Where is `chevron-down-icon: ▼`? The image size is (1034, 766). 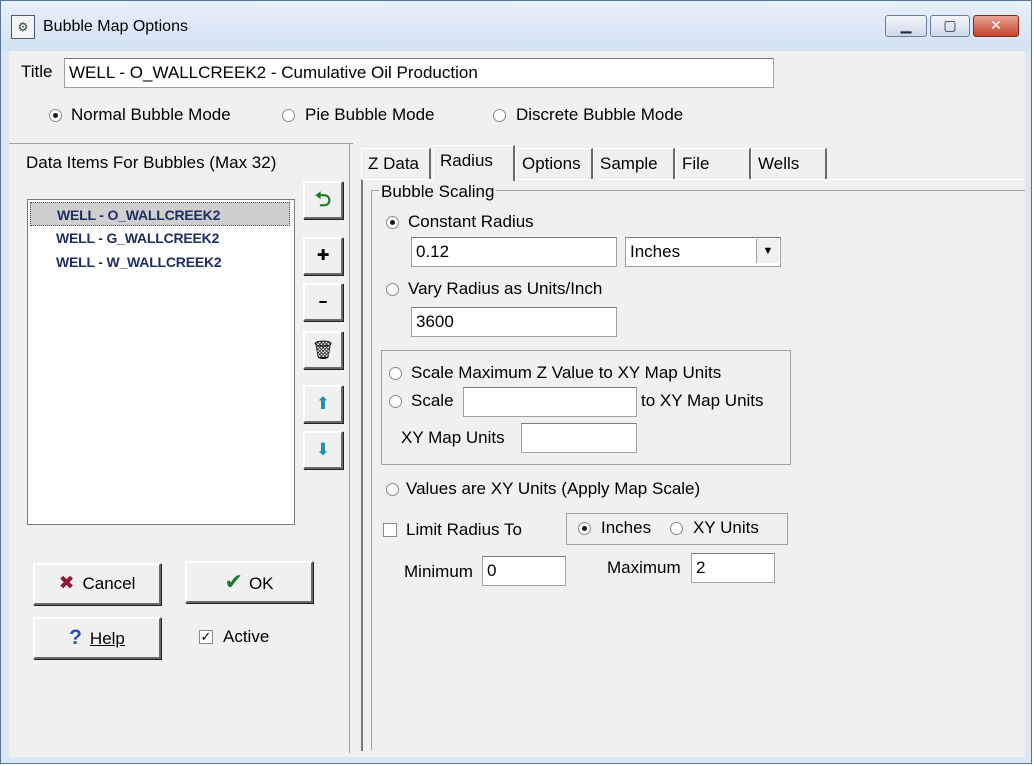
chevron-down-icon: ▼ is located at coordinates (767, 251).